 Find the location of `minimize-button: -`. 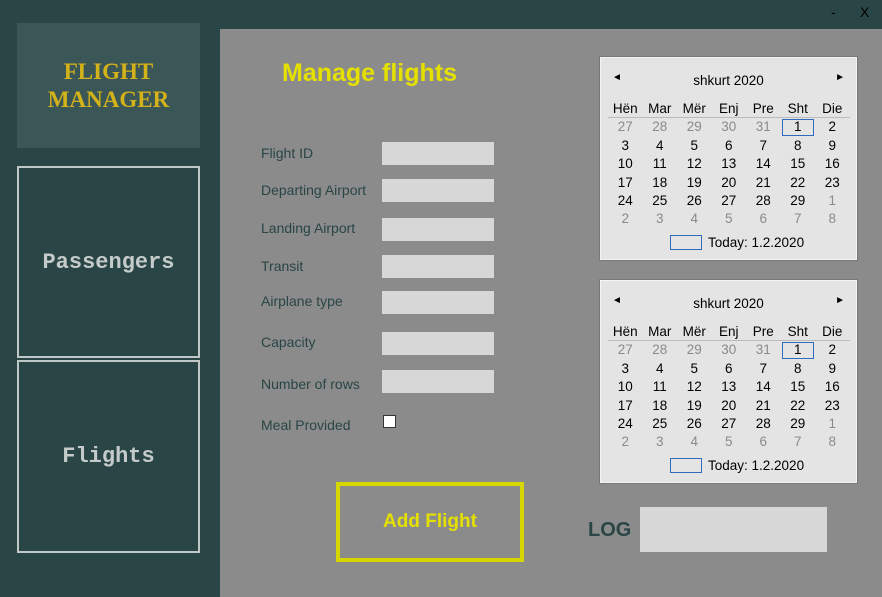

minimize-button: - is located at coordinates (833, 12).